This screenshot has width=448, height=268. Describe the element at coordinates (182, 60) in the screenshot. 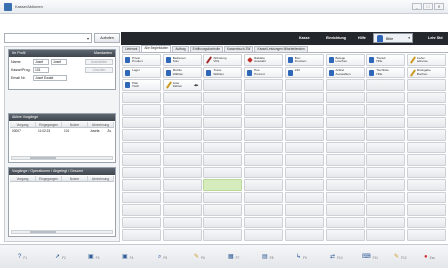

I see `function-button: Bedienen Solo` at that location.